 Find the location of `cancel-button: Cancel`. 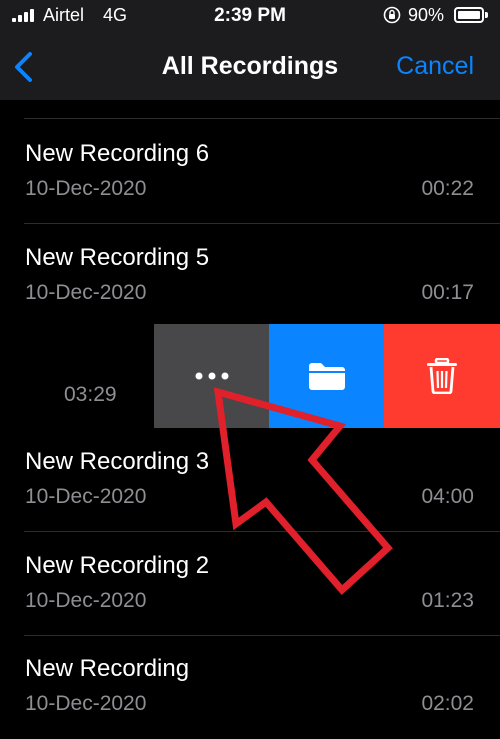

cancel-button: Cancel is located at coordinates (435, 66).